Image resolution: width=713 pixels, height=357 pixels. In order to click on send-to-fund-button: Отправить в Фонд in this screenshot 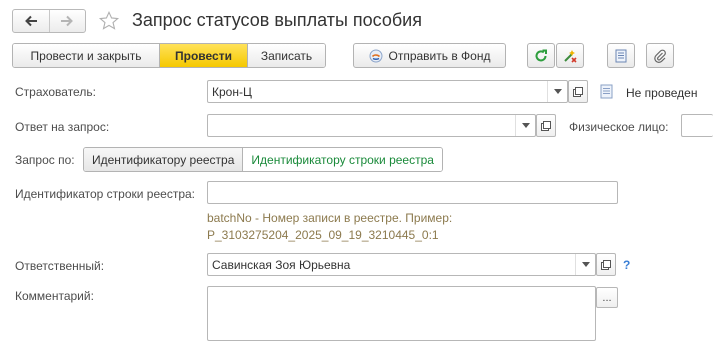, I will do `click(429, 55)`.